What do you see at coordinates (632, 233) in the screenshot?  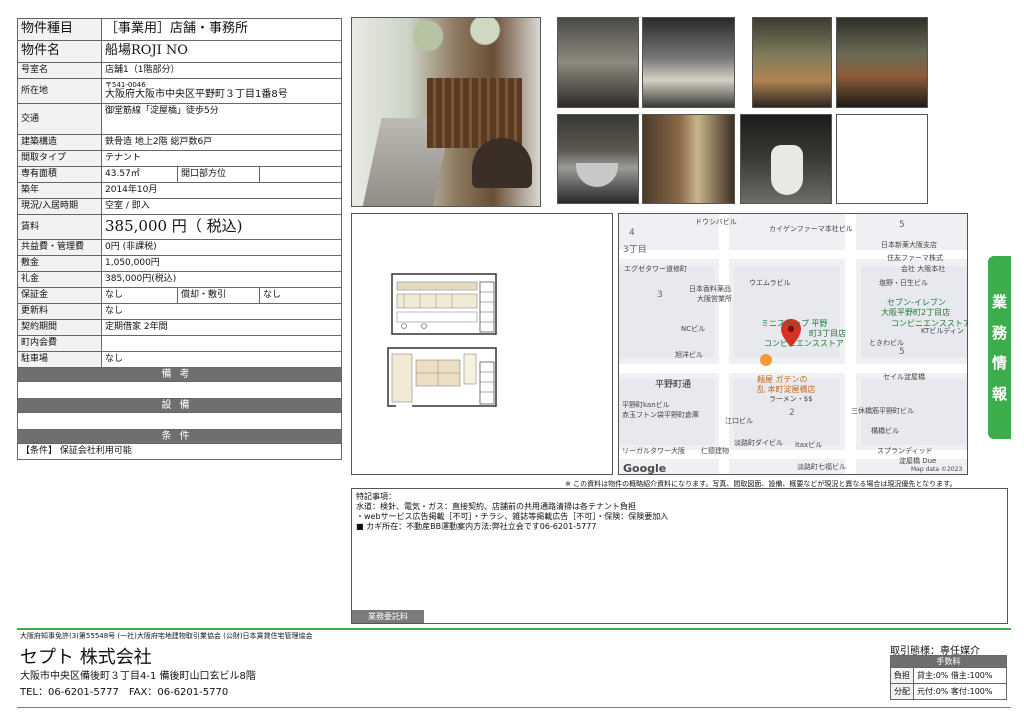 I see `map-block-4: 4` at bounding box center [632, 233].